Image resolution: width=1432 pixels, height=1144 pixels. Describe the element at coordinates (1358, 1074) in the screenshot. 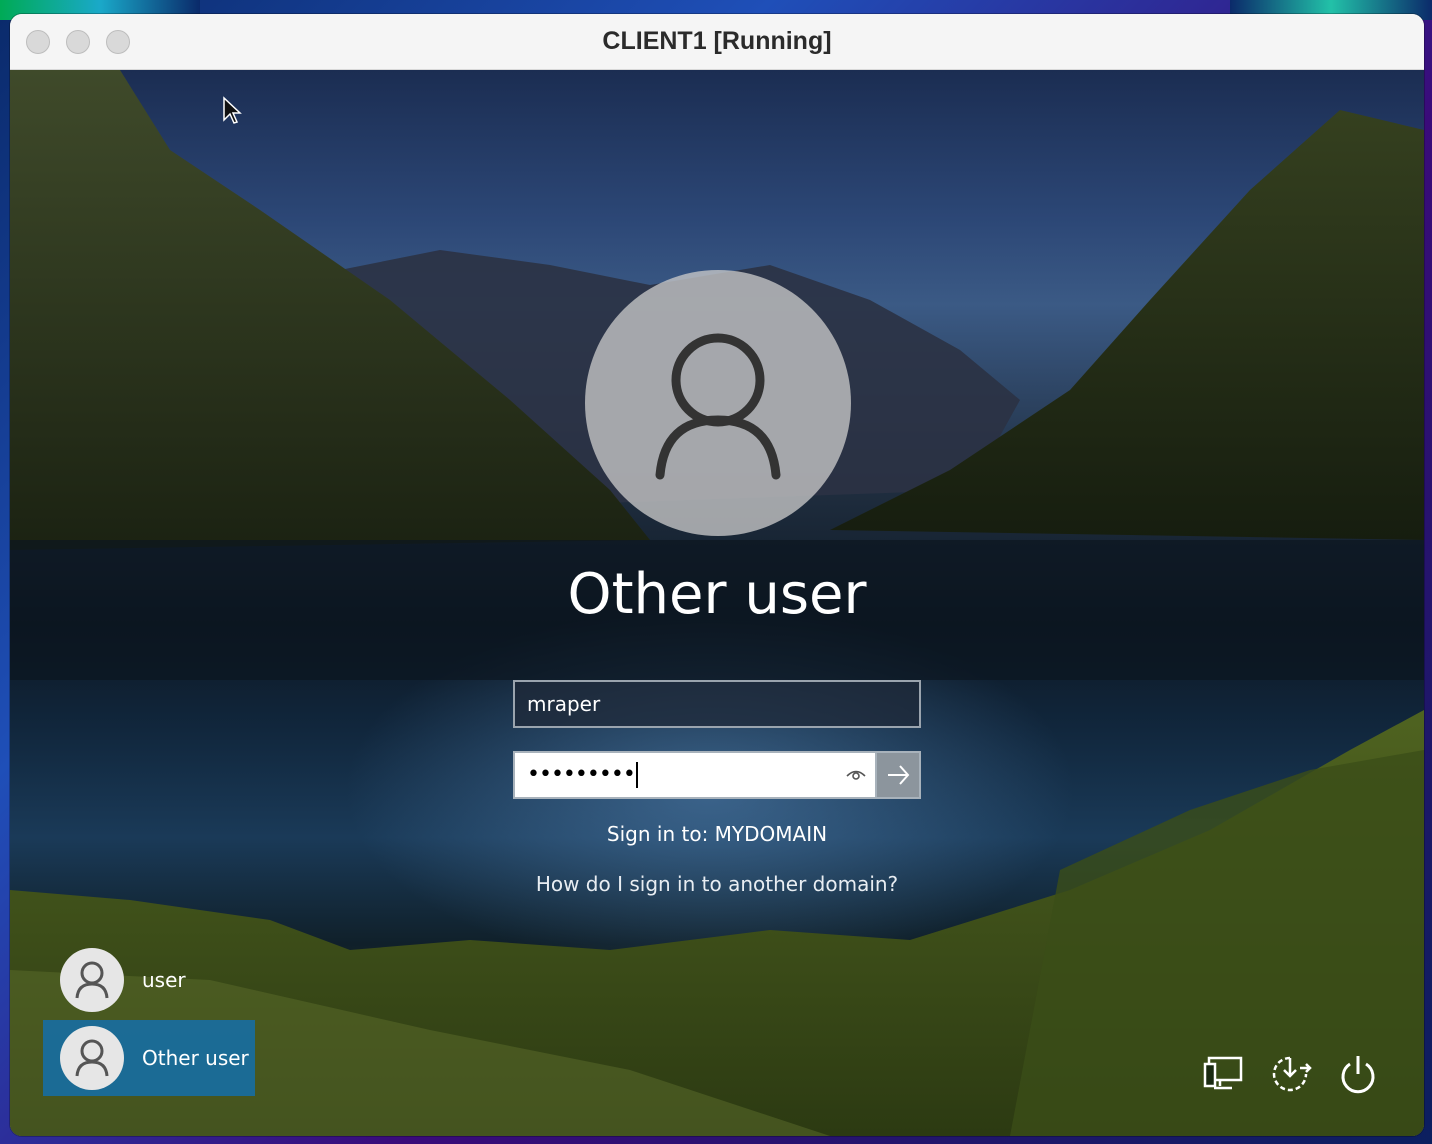

I see `power-icon` at that location.